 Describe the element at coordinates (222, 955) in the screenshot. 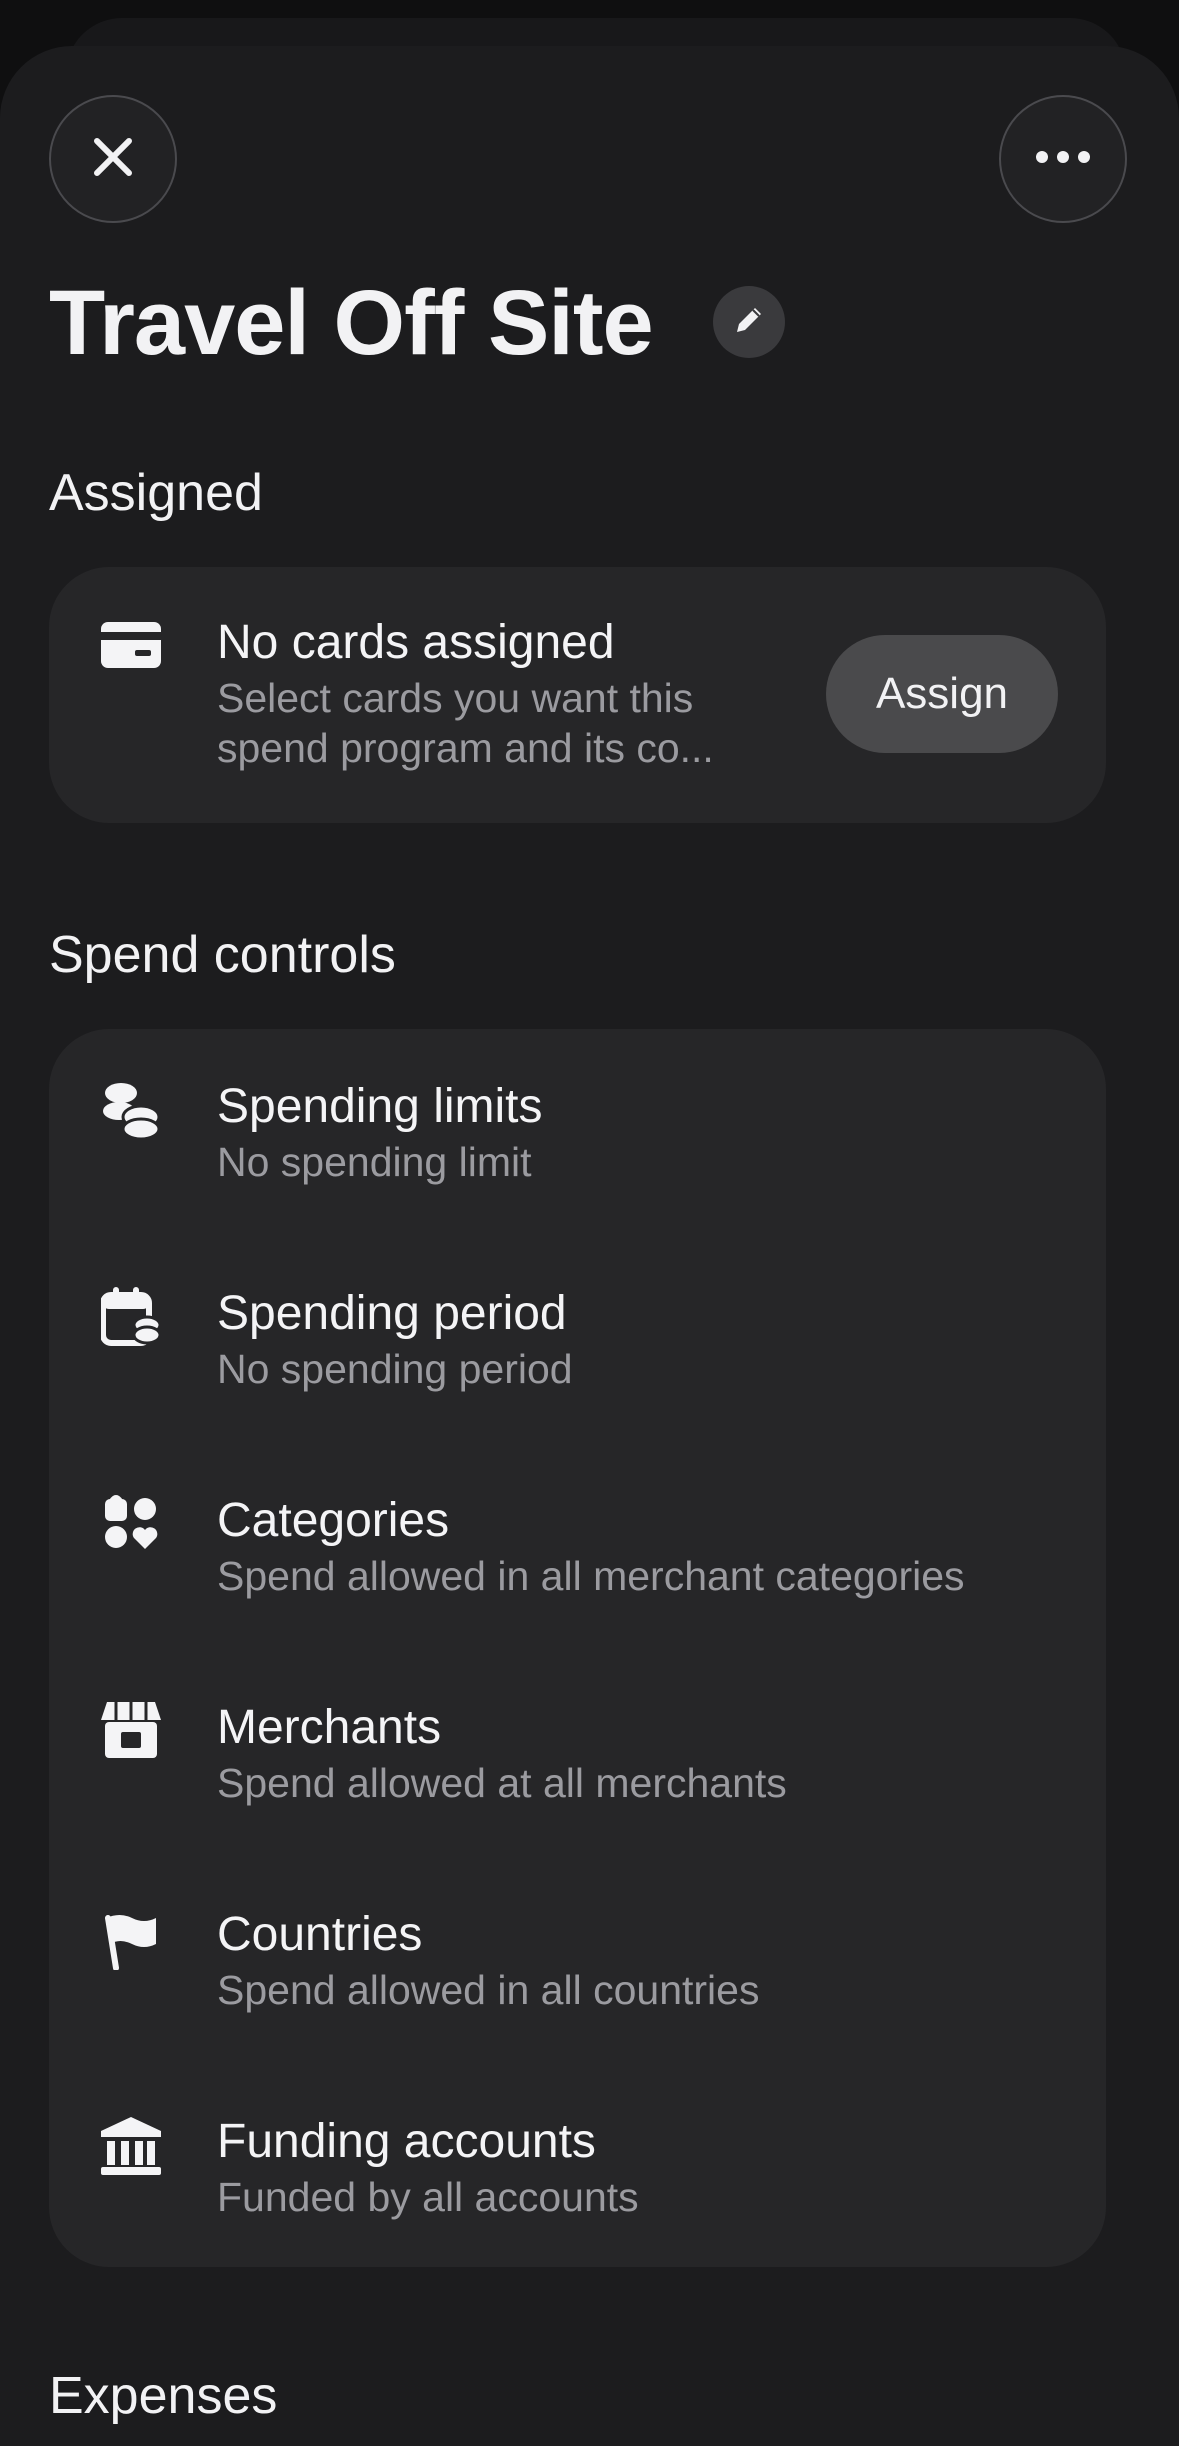

I see `spend-controls-section-title: Spend controls` at that location.